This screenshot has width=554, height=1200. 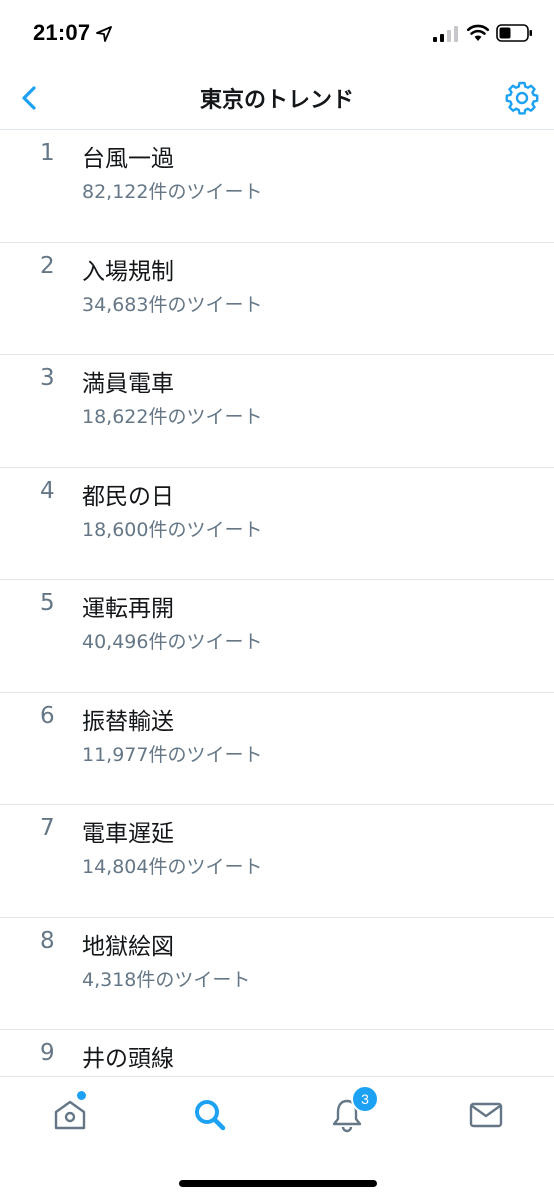 What do you see at coordinates (62, 32) in the screenshot?
I see `status-time: 21:07` at bounding box center [62, 32].